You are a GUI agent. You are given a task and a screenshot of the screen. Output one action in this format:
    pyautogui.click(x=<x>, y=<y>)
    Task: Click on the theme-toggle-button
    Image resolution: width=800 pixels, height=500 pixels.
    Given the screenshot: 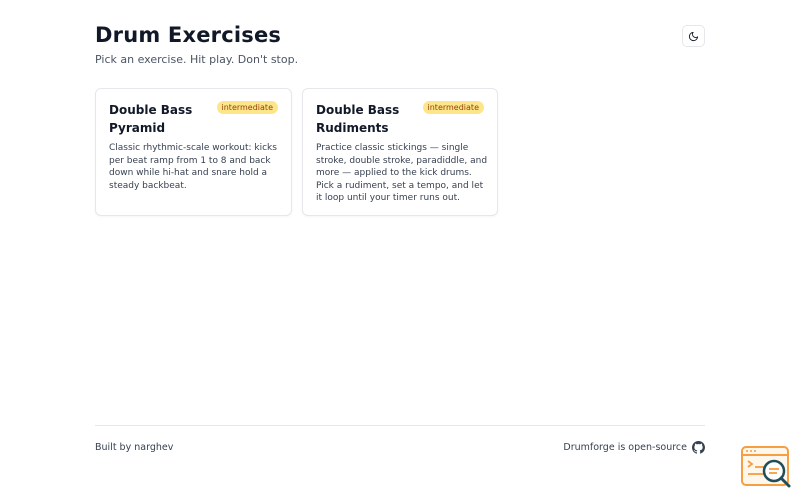 What is the action you would take?
    pyautogui.click(x=693, y=36)
    